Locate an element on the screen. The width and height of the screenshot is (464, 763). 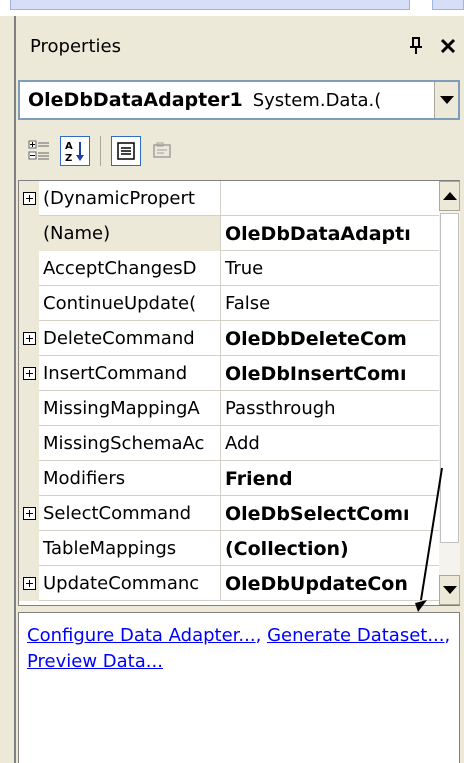
property-row: (Name) OleDbDataAdaptı is located at coordinates (229, 233).